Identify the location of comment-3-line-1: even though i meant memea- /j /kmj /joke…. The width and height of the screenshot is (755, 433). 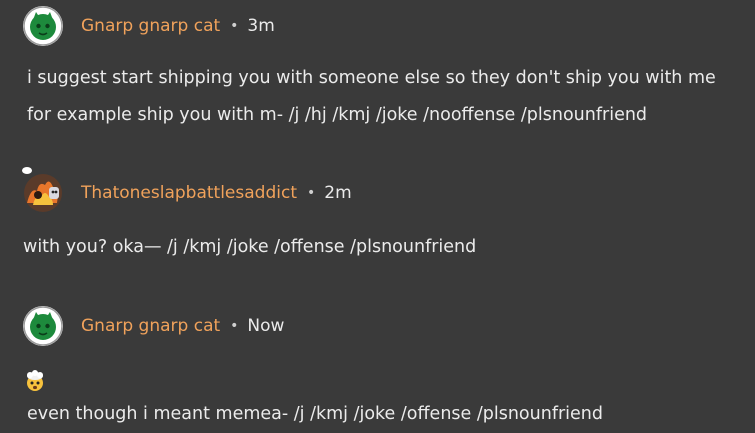
(315, 414).